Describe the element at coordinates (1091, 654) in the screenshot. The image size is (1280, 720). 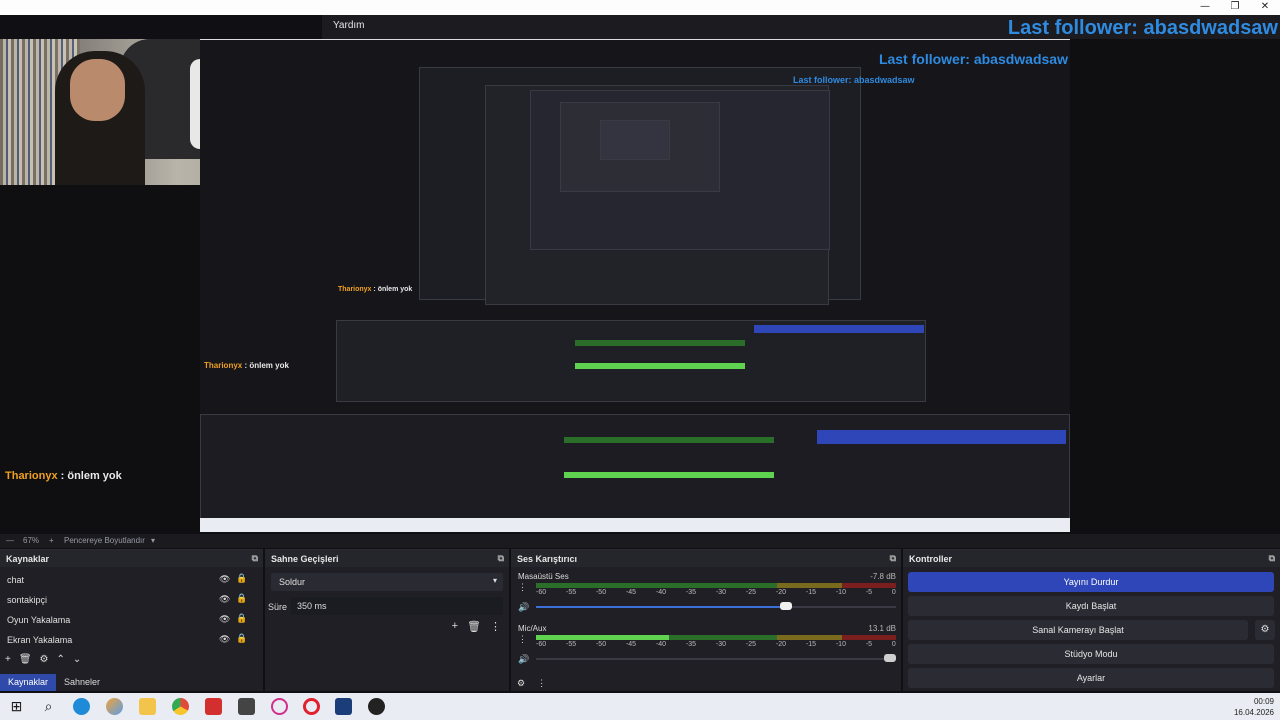
I see `studio-mode-button: Stüdyo Modu` at that location.